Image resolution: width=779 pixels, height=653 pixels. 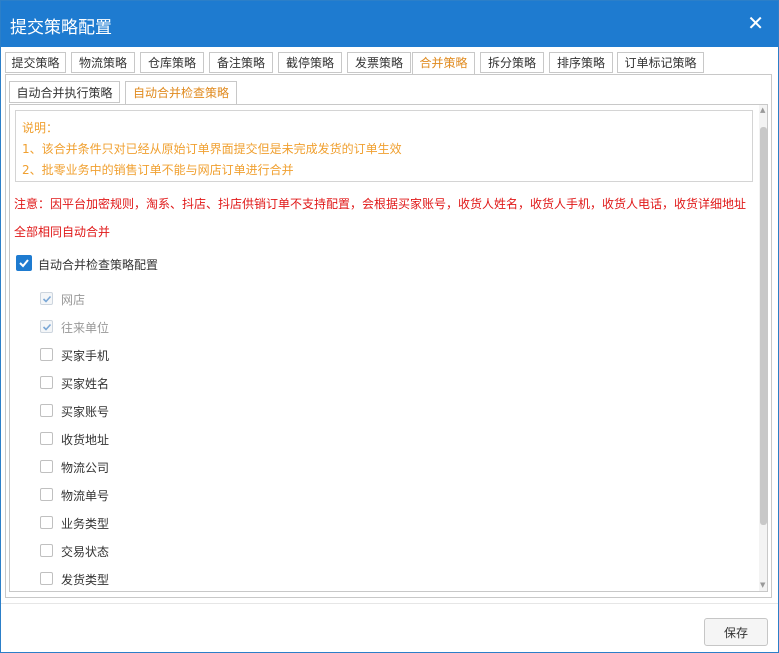 I want to click on option-tracking-number: 物流单号, so click(x=150, y=496).